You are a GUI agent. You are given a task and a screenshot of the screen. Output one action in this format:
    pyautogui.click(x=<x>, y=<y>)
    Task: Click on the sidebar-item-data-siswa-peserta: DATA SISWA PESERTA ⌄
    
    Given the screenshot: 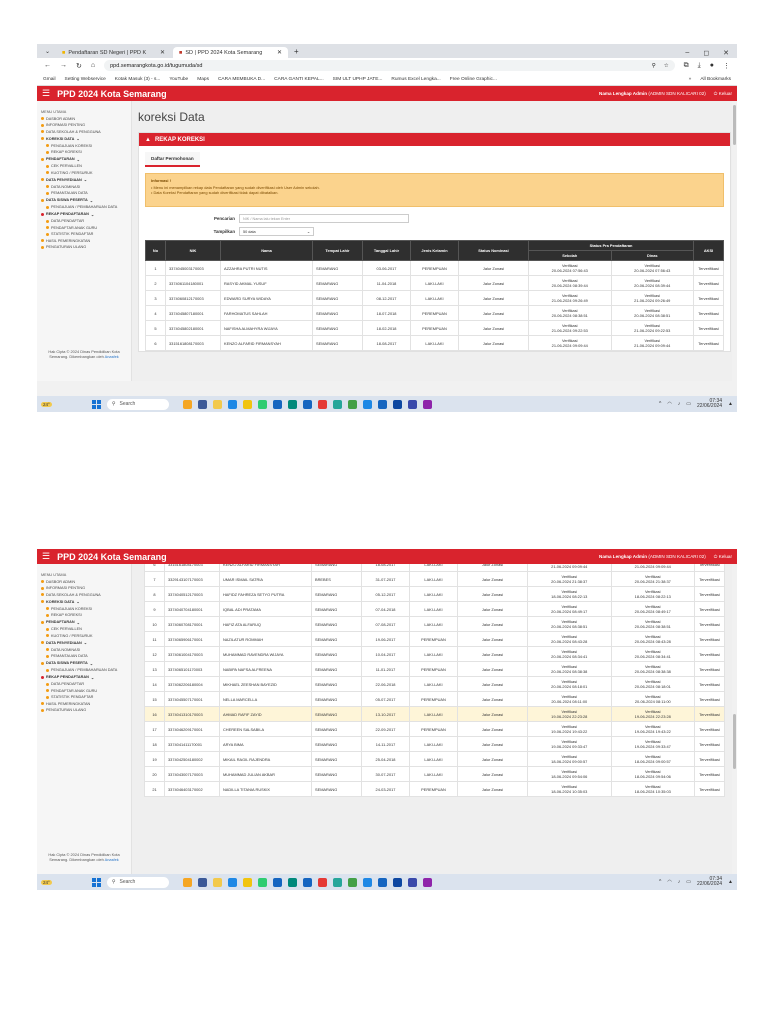 What is the action you would take?
    pyautogui.click(x=84, y=200)
    